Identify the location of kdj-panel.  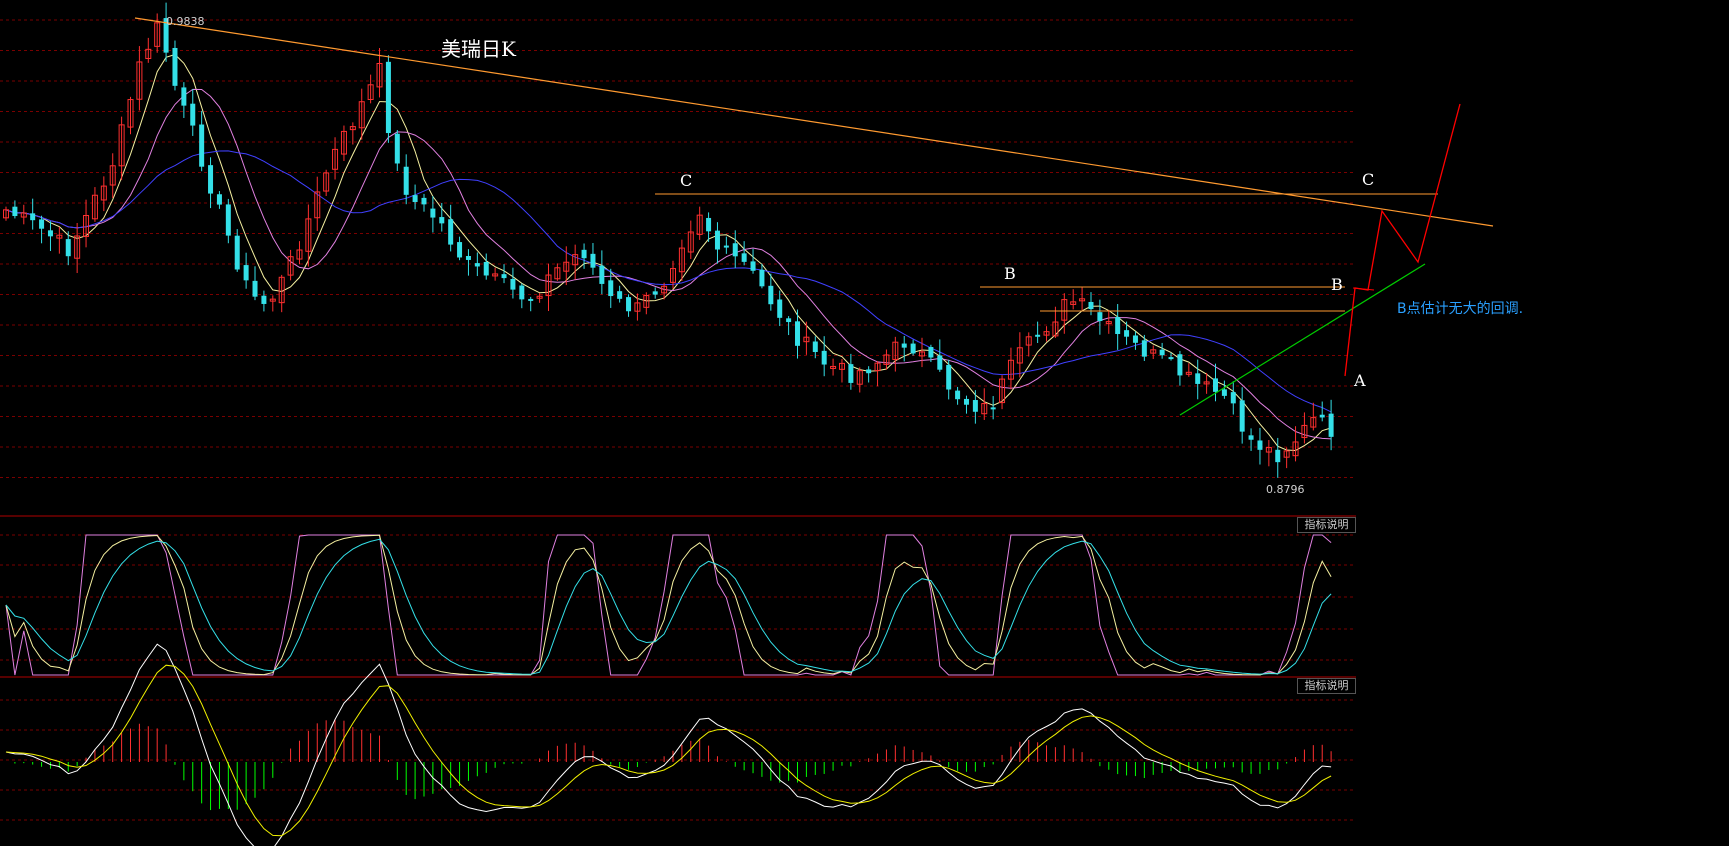
(668, 605).